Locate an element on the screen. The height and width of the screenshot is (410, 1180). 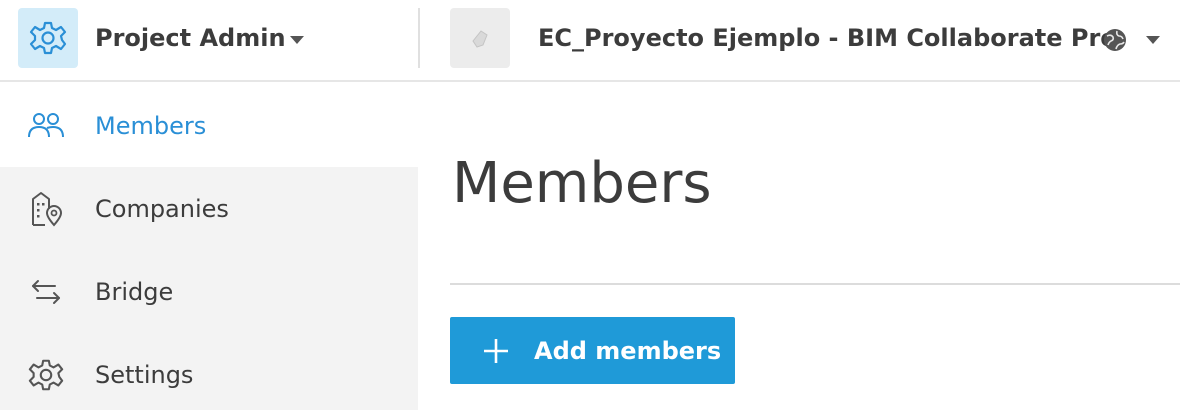
add-members-button: Add members is located at coordinates (592, 350).